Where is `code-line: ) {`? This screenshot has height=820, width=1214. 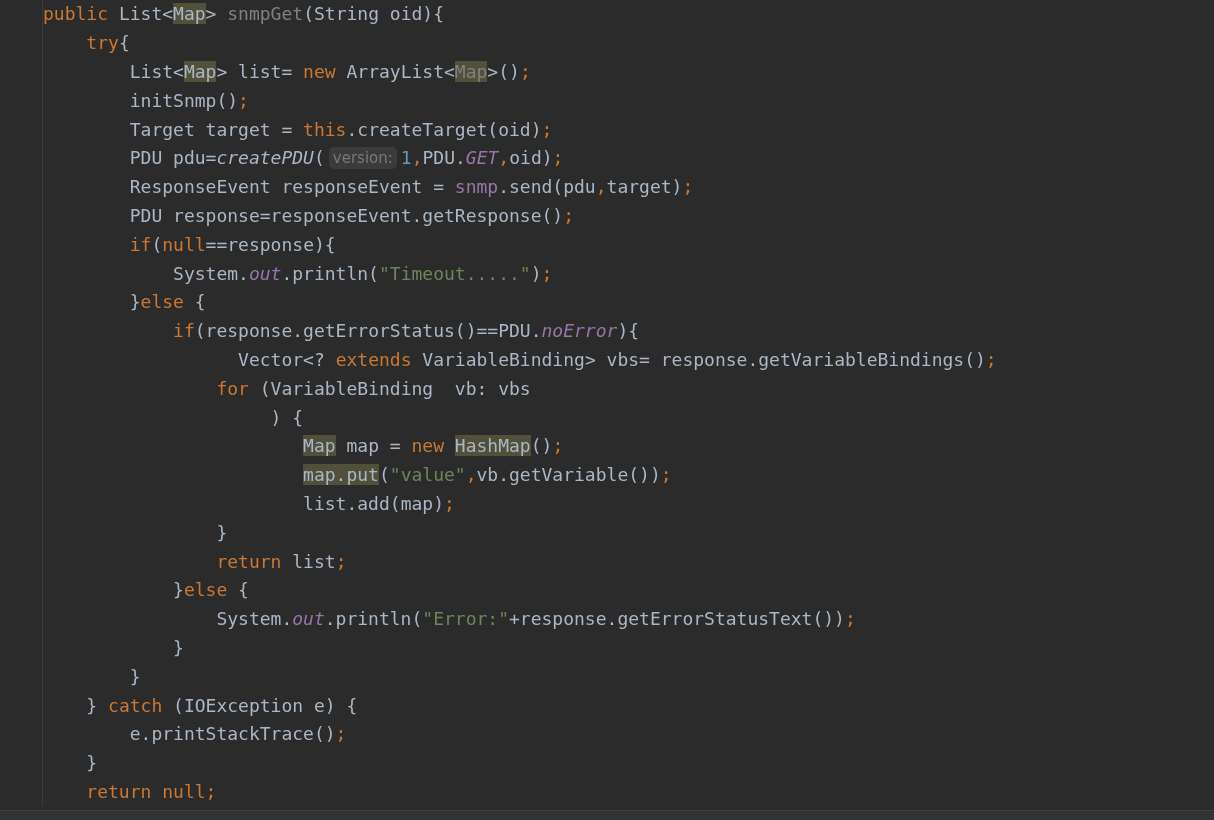
code-line: ) { is located at coordinates (286, 417).